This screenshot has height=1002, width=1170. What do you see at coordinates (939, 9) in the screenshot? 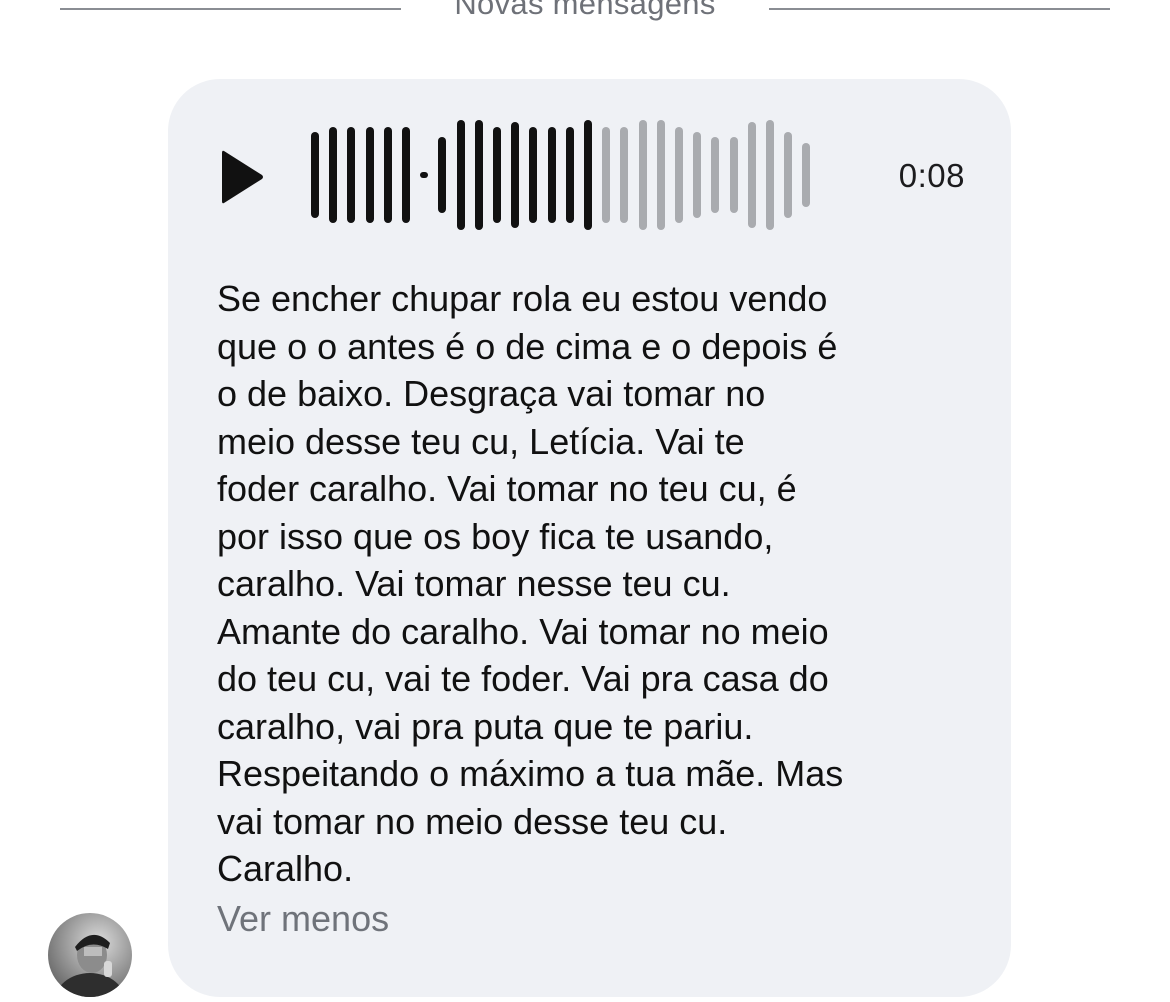
I see `divider-line-right` at bounding box center [939, 9].